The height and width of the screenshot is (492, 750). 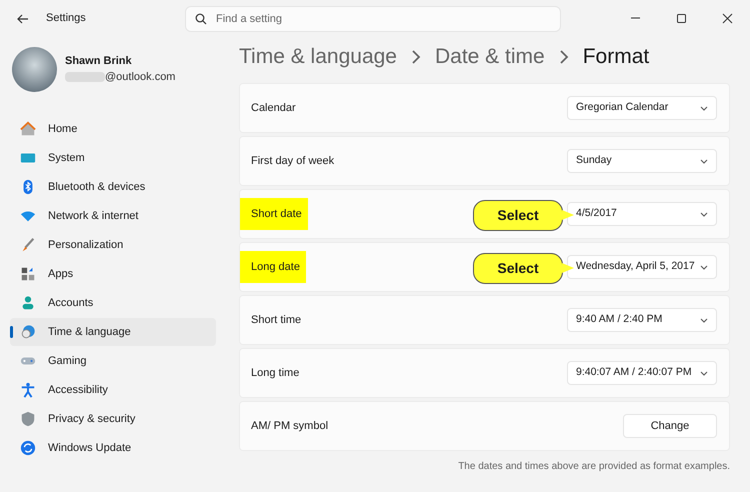 I want to click on page-title: Format, so click(x=616, y=57).